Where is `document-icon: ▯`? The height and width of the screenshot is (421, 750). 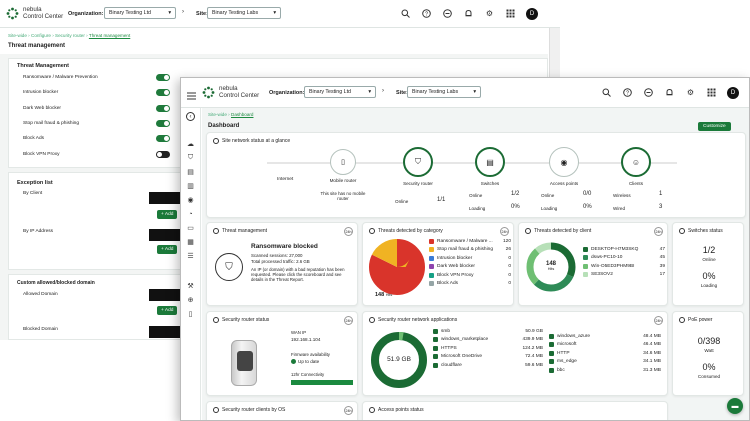 document-icon: ▯ is located at coordinates (191, 314).